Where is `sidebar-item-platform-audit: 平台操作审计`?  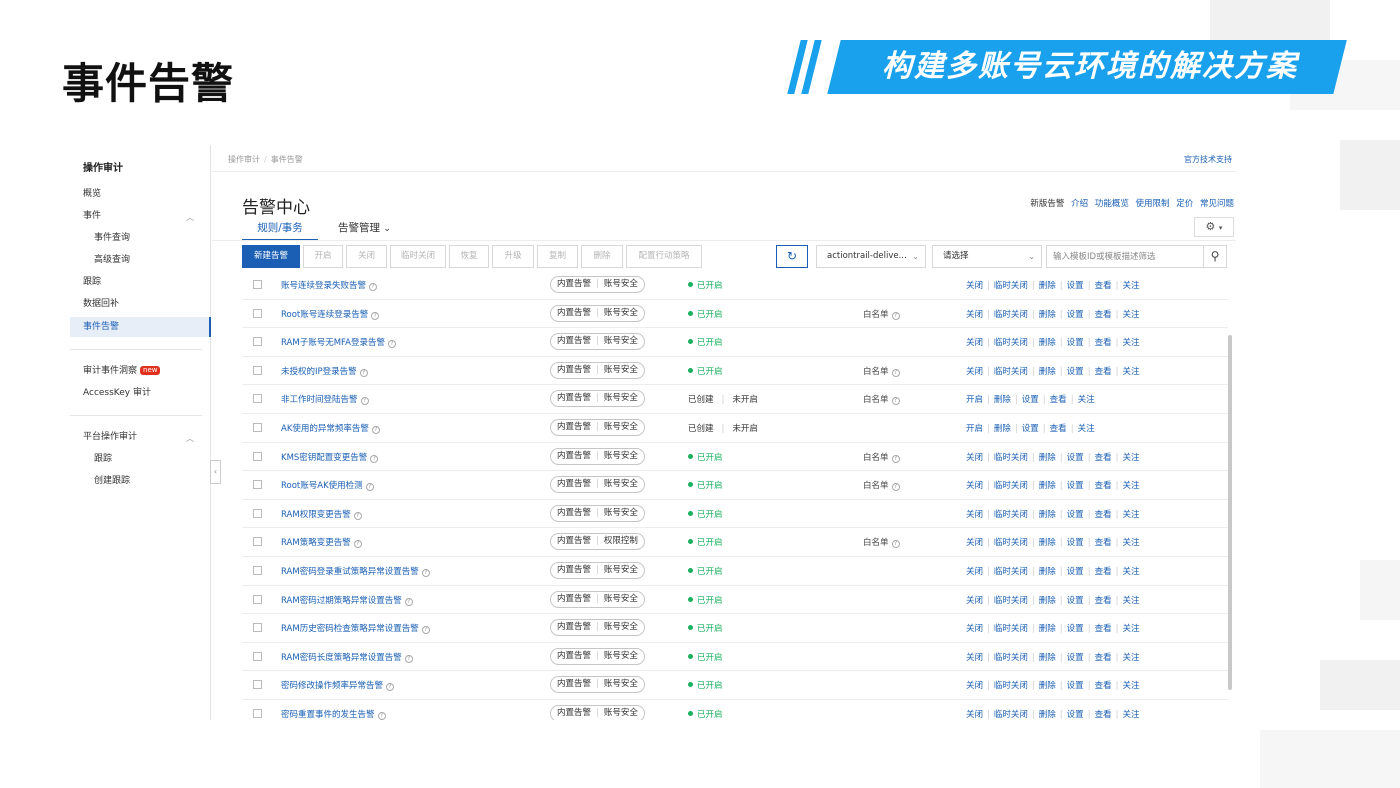
sidebar-item-platform-audit: 平台操作审计 is located at coordinates (110, 437).